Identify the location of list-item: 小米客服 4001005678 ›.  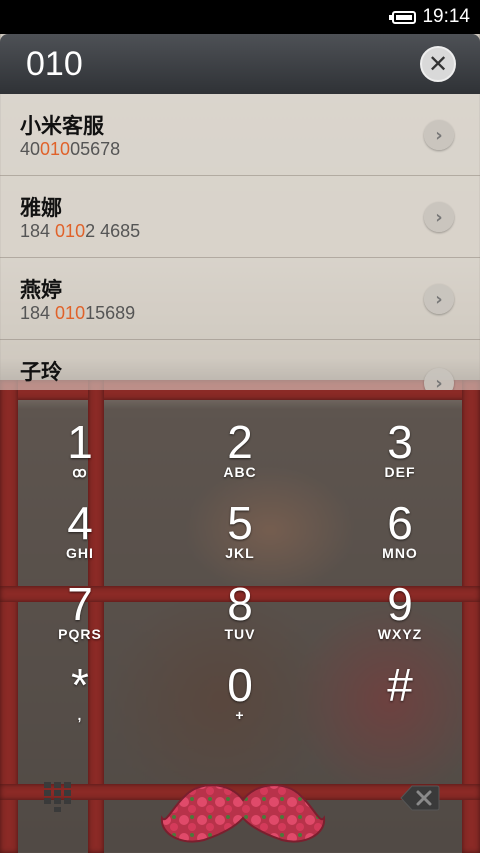
(240, 135).